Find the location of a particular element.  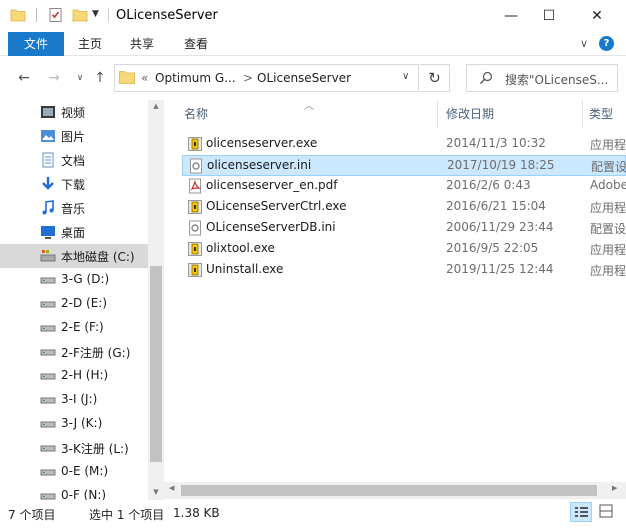

music-icon is located at coordinates (48, 207).